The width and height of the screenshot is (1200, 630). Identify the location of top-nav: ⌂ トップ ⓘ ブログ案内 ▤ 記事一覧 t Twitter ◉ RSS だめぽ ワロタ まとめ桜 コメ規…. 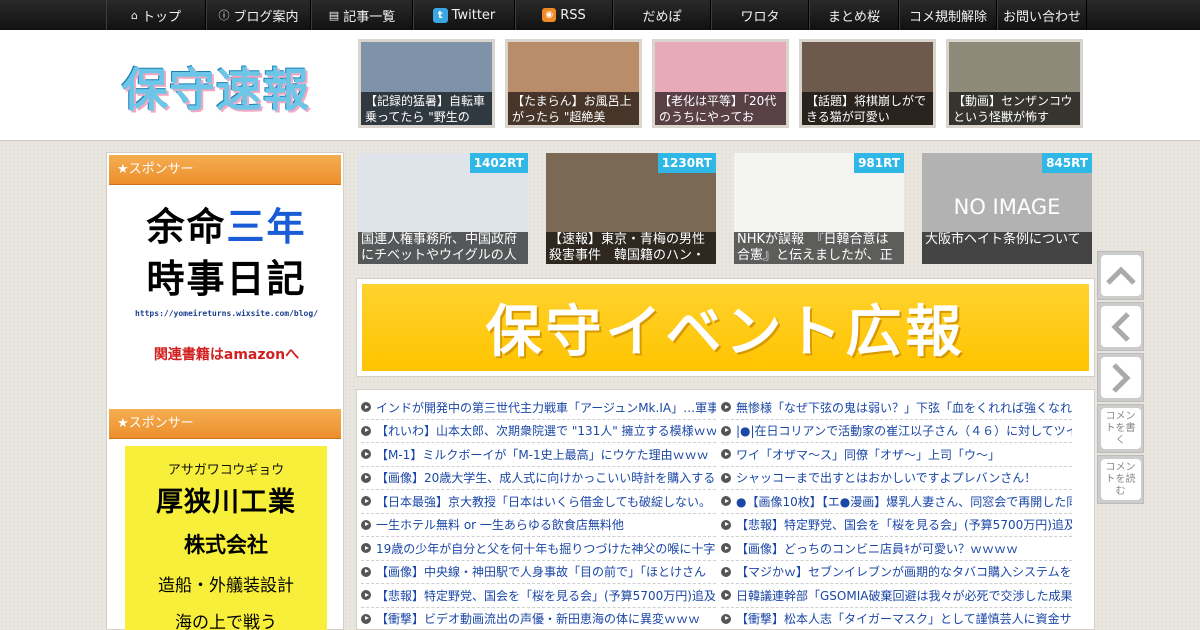
(600, 15).